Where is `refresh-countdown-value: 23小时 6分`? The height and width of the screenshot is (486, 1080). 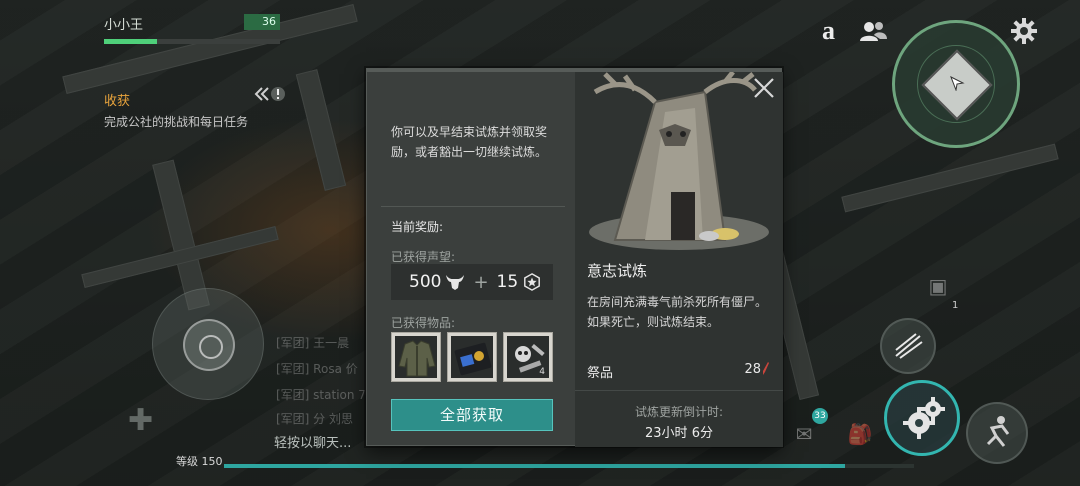 refresh-countdown-value: 23小时 6分 is located at coordinates (679, 433).